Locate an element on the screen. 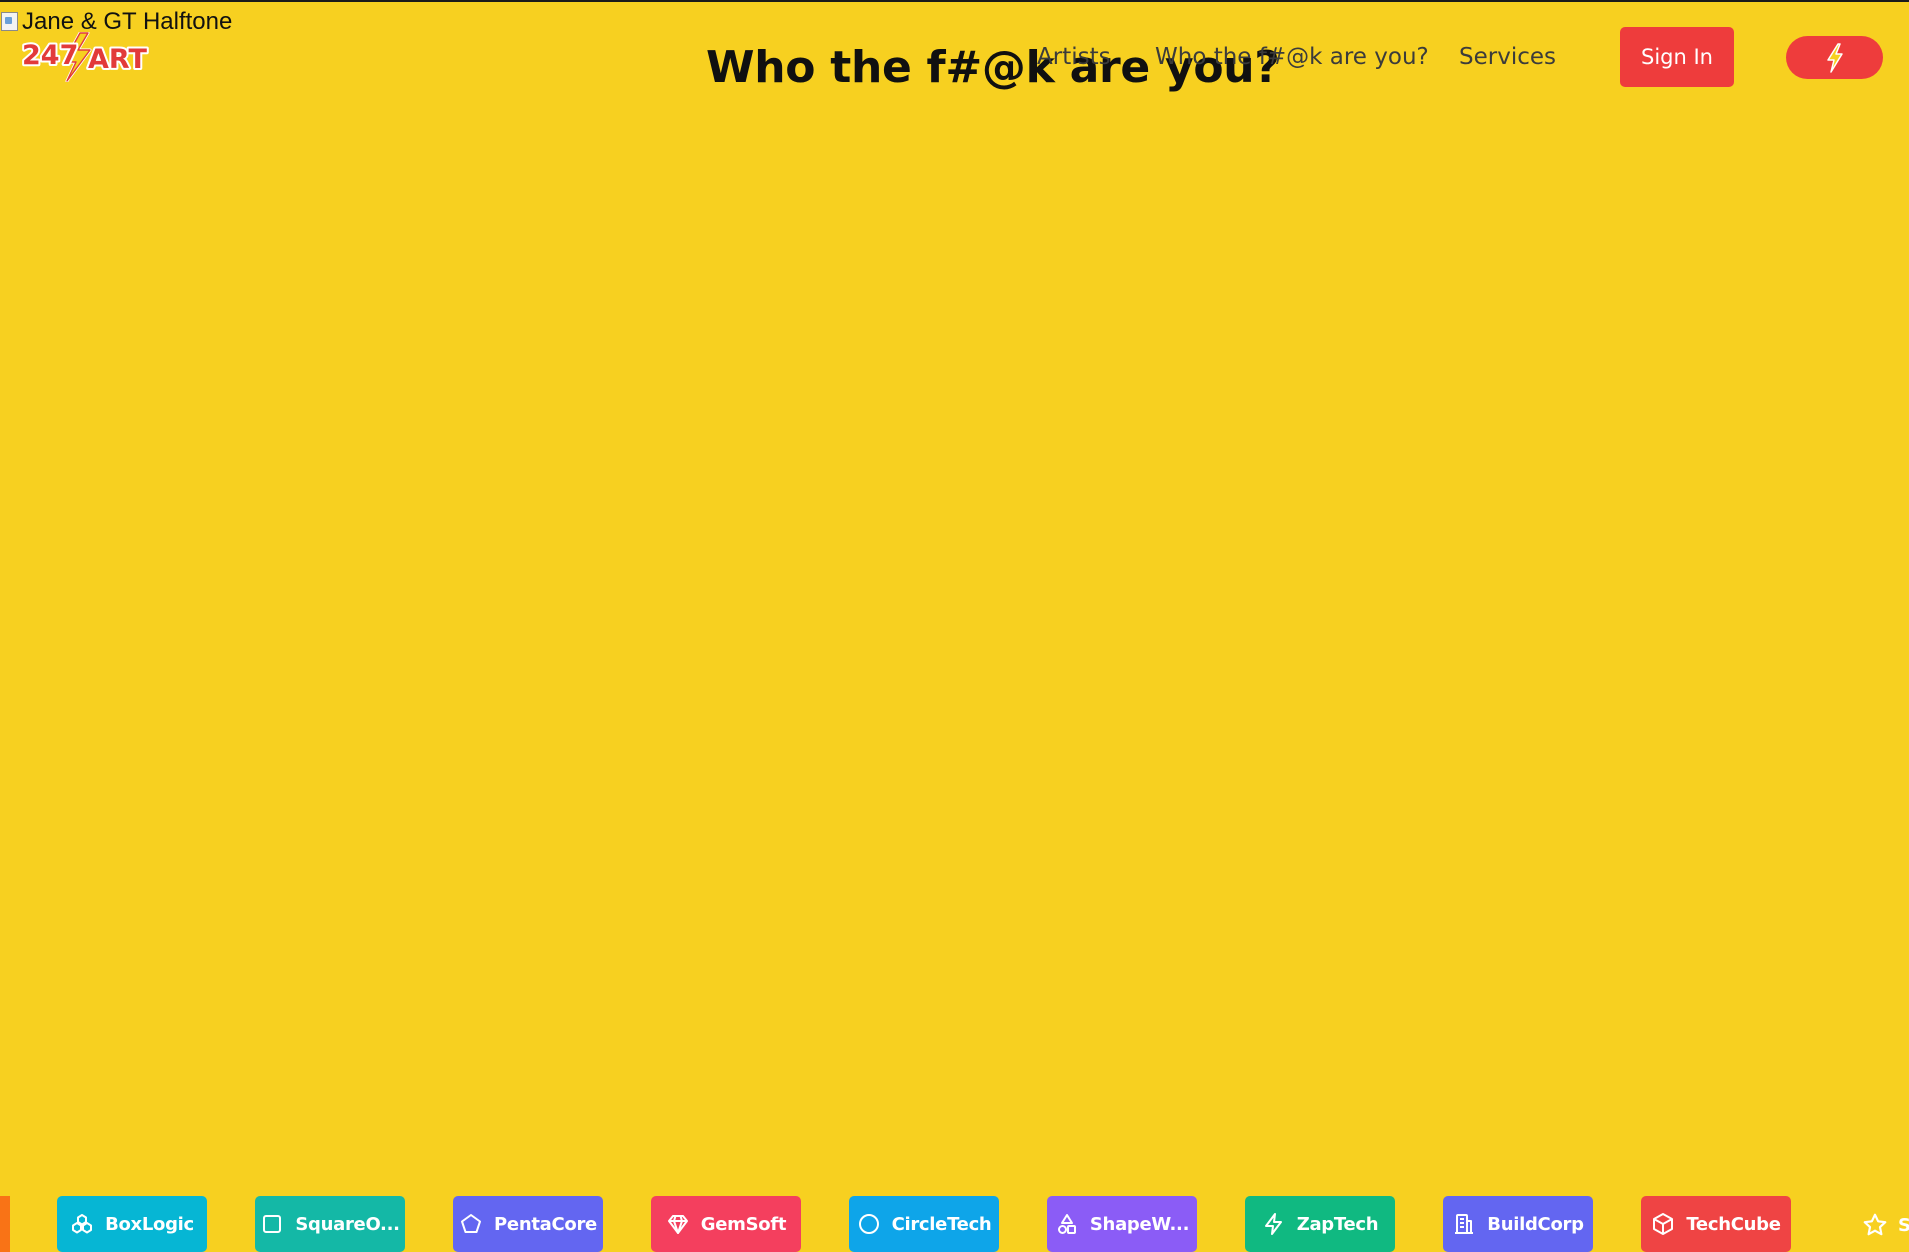  partner-chip-label: CircleTech is located at coordinates (941, 1224).